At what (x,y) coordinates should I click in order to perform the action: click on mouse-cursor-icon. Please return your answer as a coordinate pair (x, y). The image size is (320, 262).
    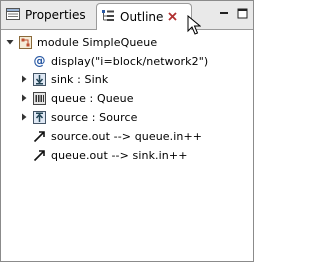
    Looking at the image, I should click on (194, 26).